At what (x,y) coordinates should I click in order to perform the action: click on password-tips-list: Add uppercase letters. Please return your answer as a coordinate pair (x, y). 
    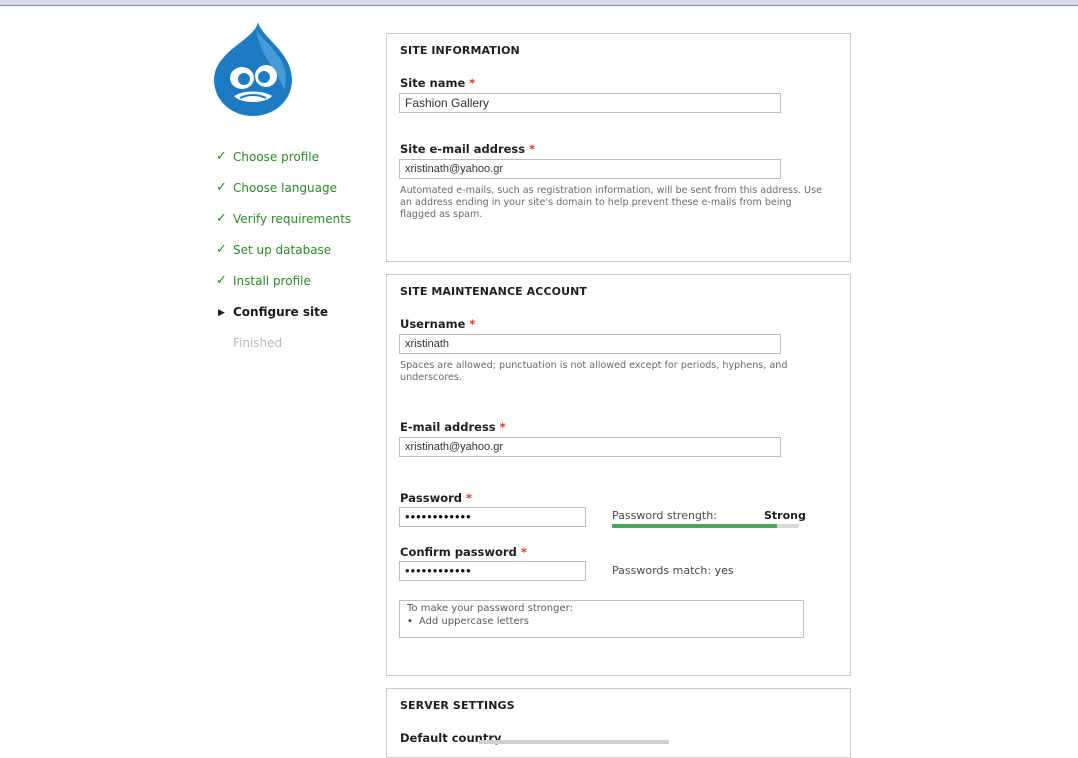
    Looking at the image, I should click on (601, 621).